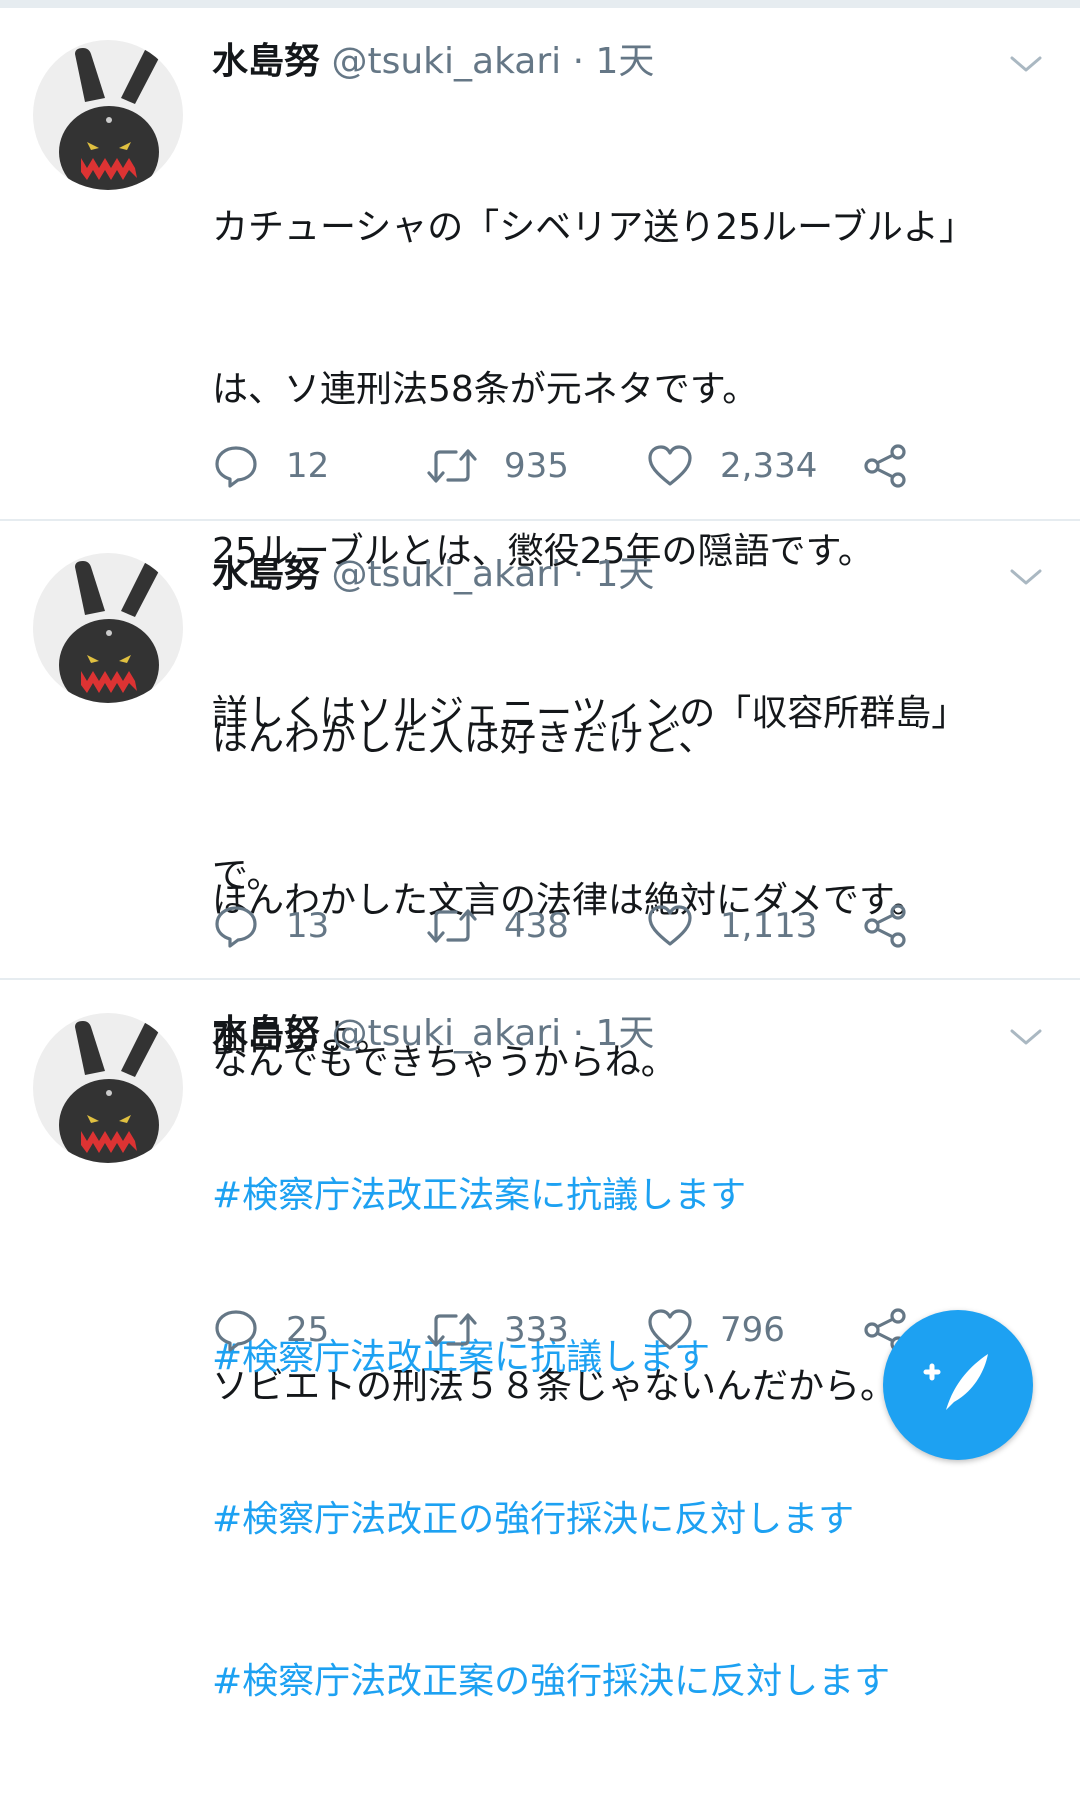  I want to click on compose-tweet-button, so click(958, 1385).